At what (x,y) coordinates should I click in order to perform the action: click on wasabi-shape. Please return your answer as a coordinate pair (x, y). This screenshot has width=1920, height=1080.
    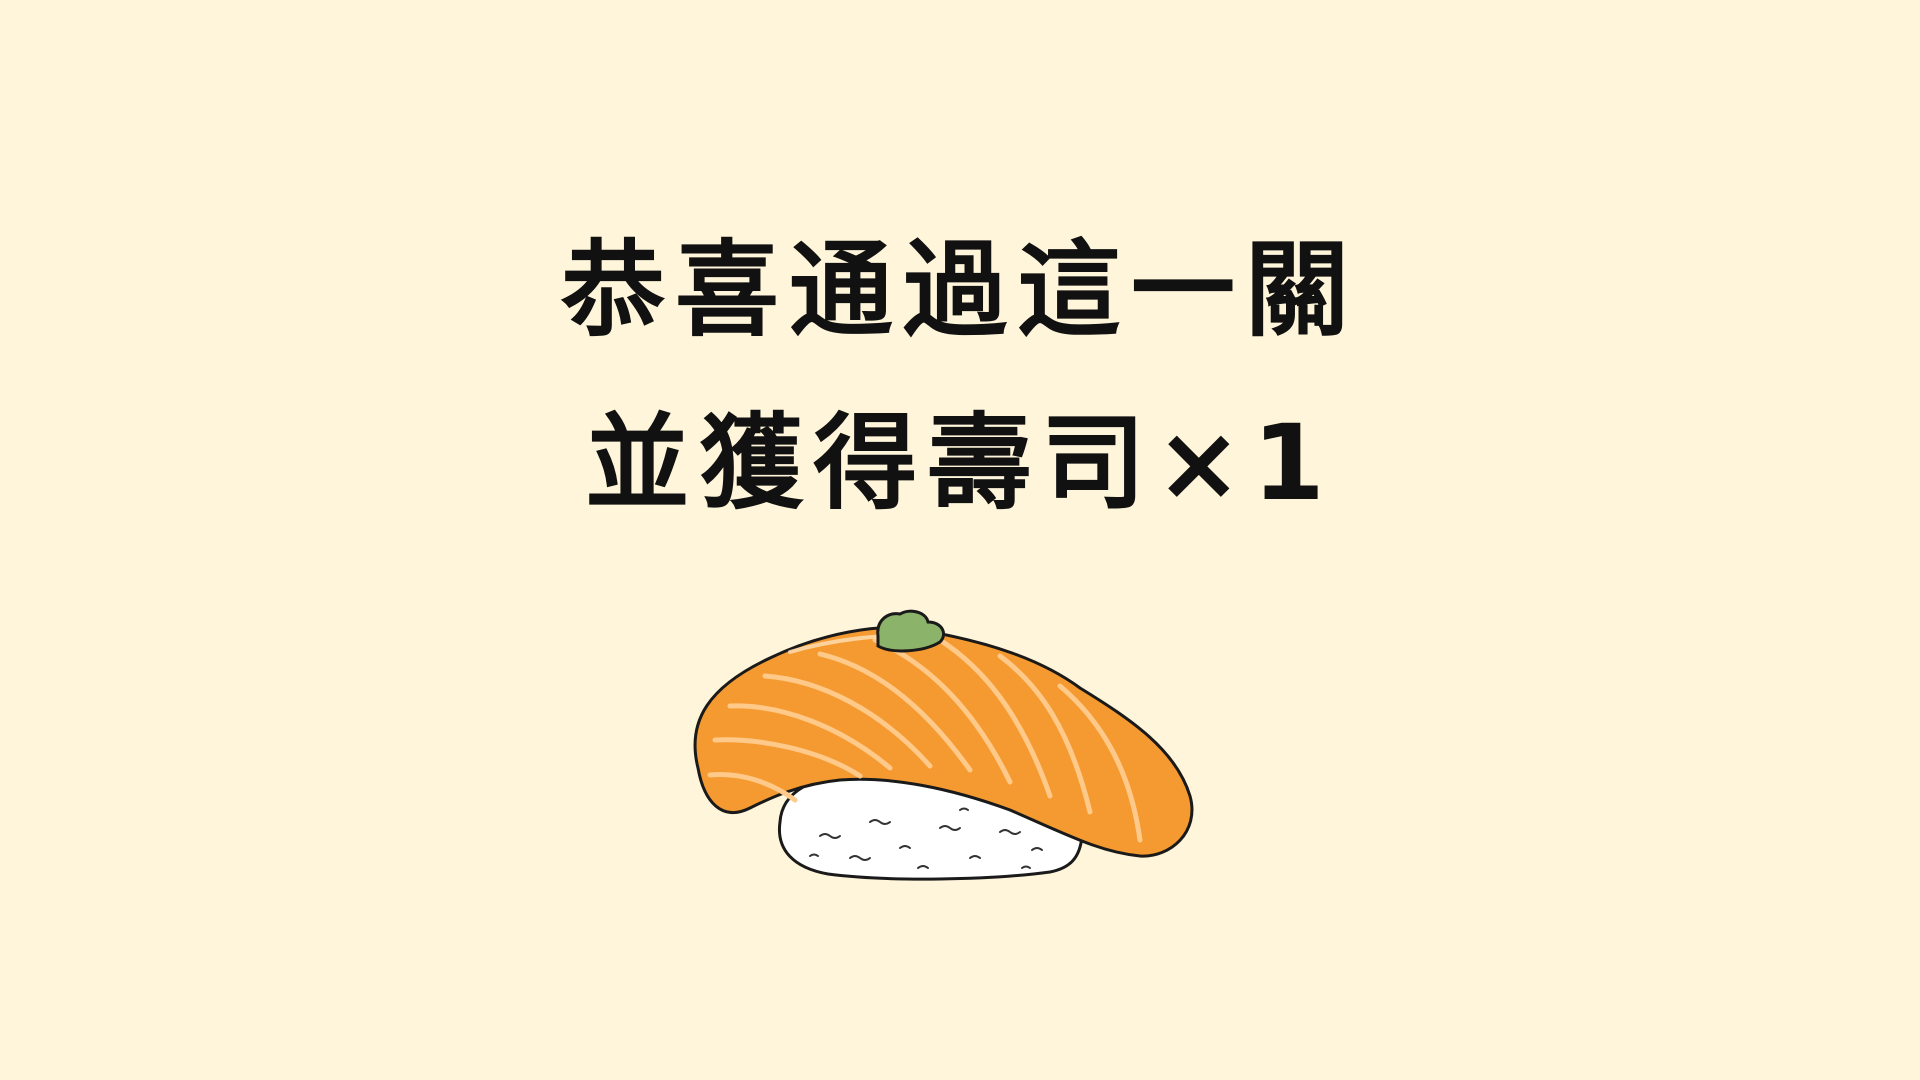
    Looking at the image, I should click on (910, 631).